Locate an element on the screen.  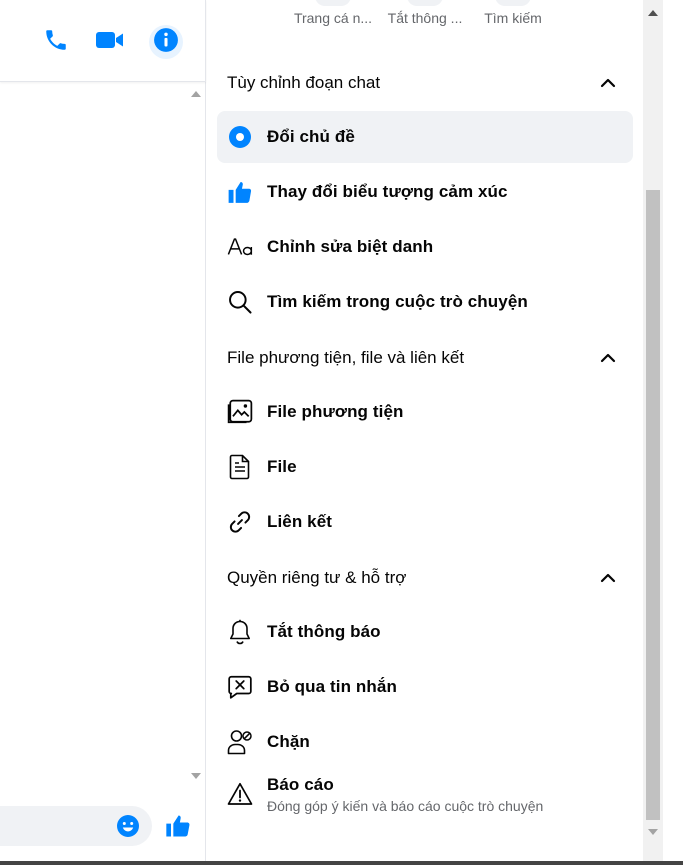
audio-call-button is located at coordinates (56, 42).